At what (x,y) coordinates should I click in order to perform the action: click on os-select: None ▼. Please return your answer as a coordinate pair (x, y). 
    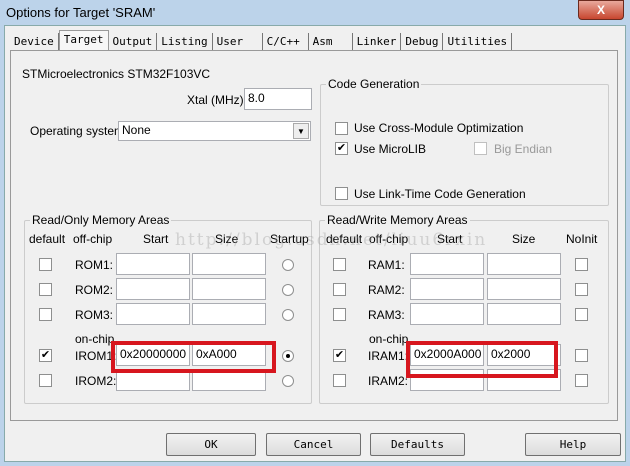
    Looking at the image, I should click on (214, 131).